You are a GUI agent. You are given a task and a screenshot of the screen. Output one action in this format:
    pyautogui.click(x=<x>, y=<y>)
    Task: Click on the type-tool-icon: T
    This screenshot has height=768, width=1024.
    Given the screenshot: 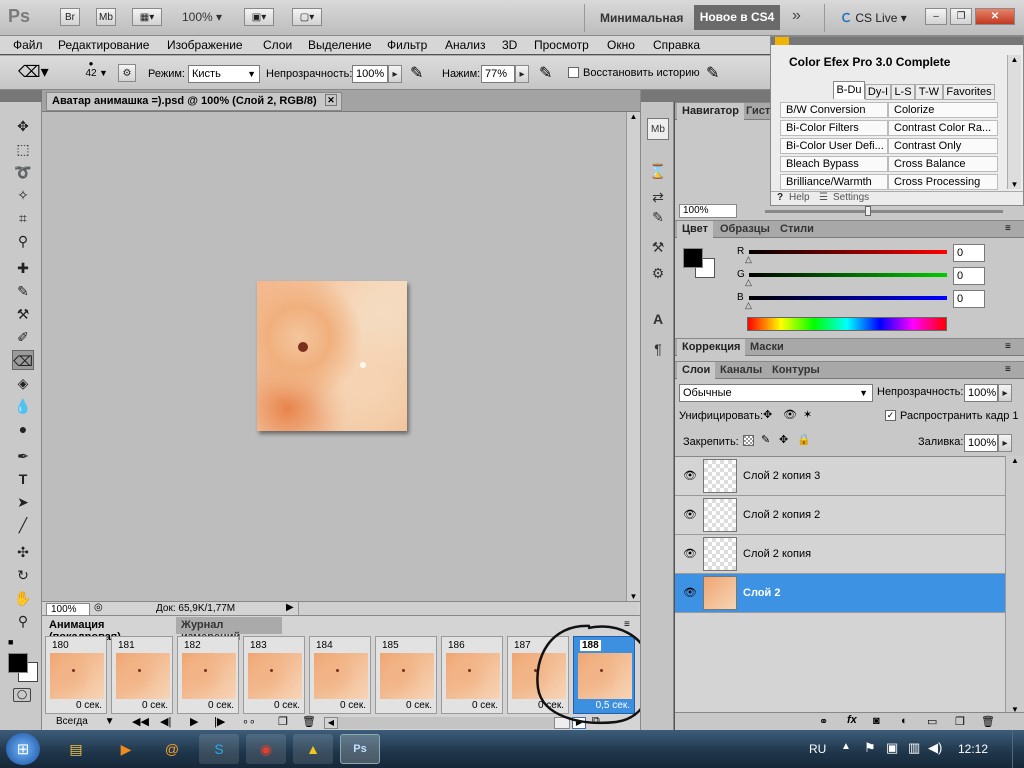 What is the action you would take?
    pyautogui.click(x=23, y=479)
    